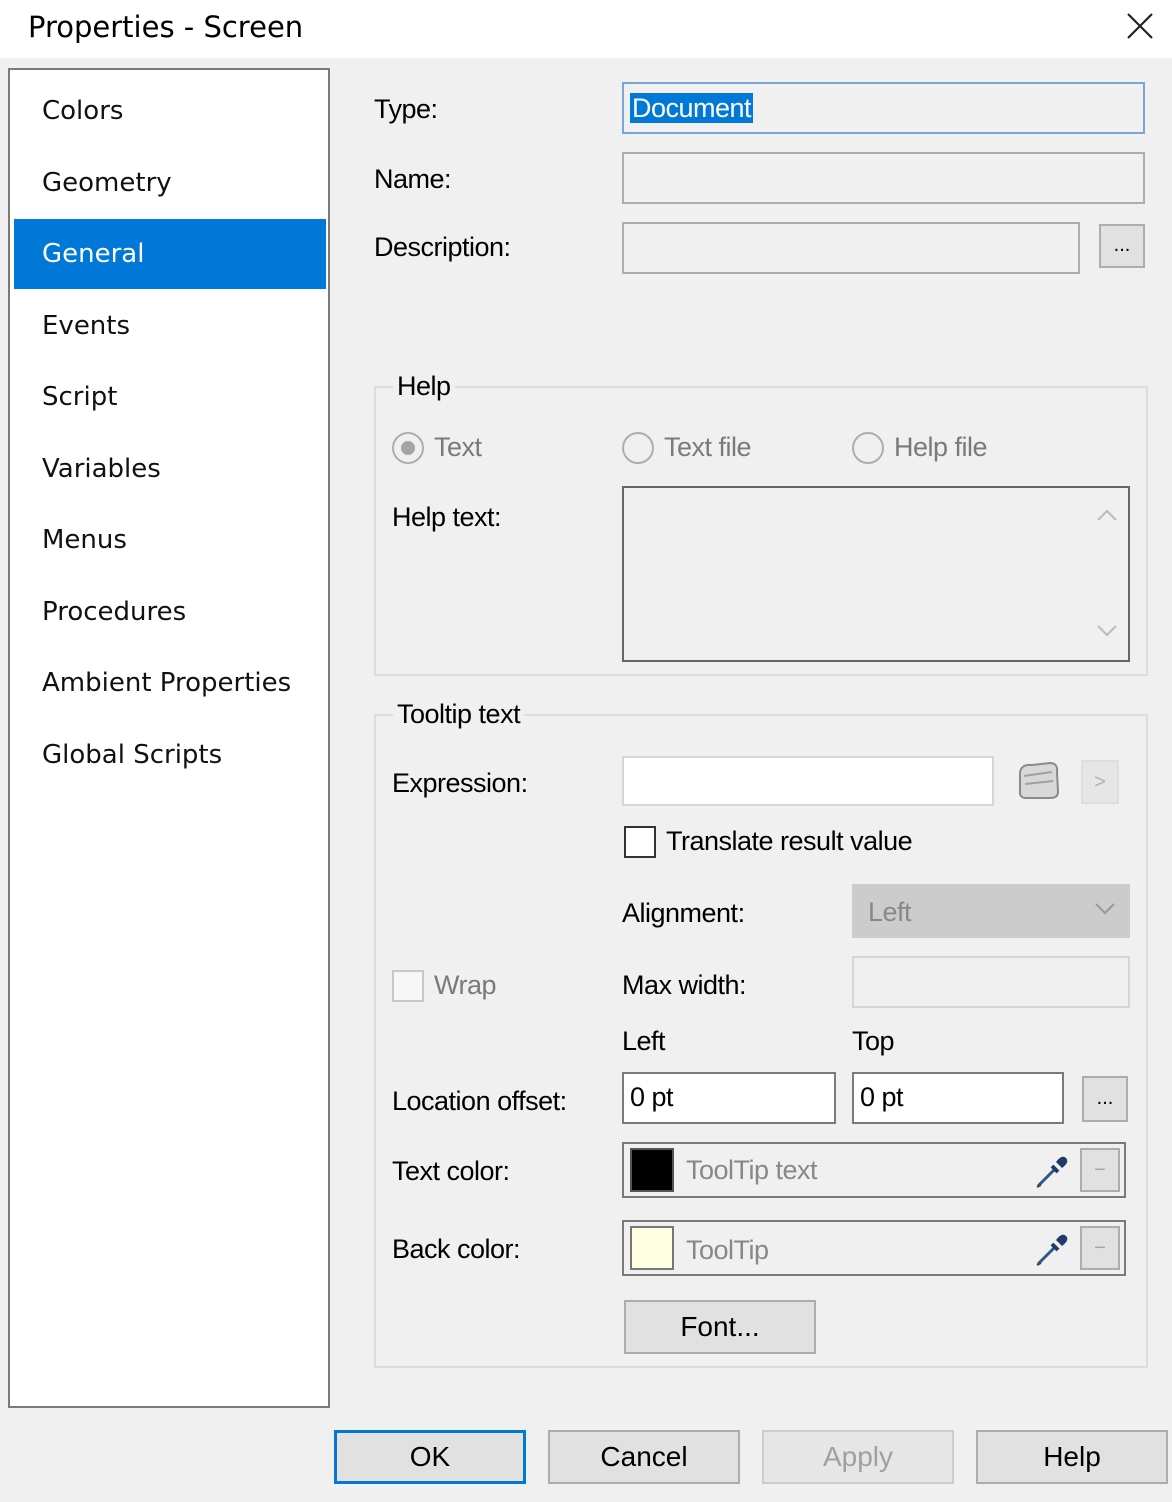  I want to click on back-color-picker: ToolTip −, so click(874, 1248).